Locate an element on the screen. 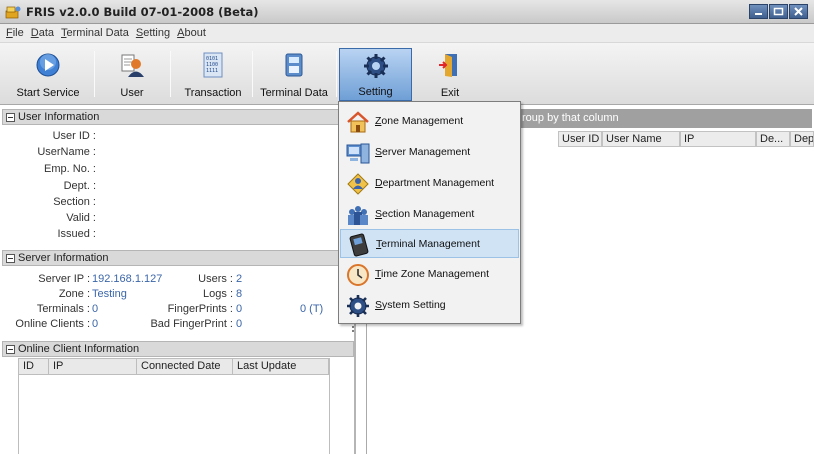  online-client-table-header: ID IP Connected Date Last Update is located at coordinates (174, 366).